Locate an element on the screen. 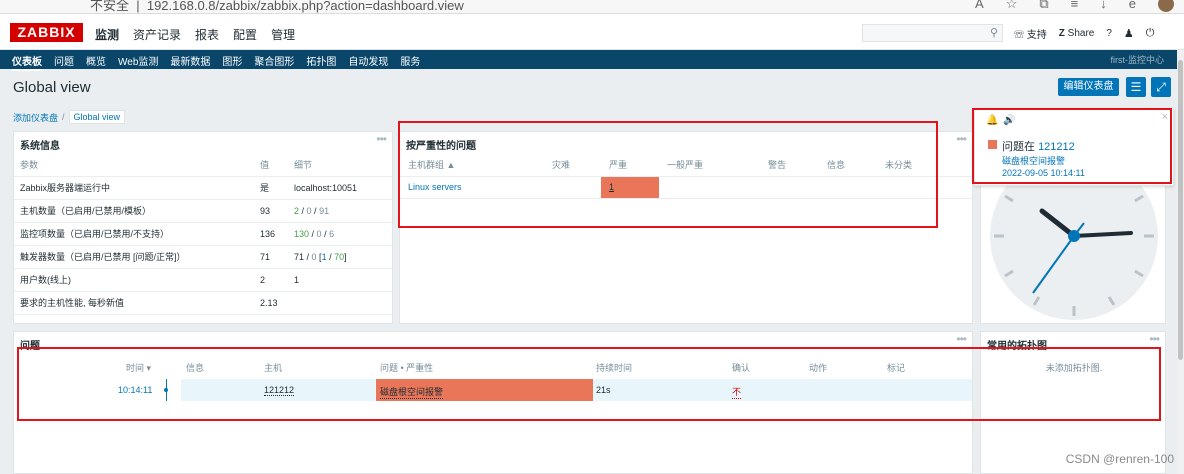  acknowledge-link: 不 is located at coordinates (737, 392).